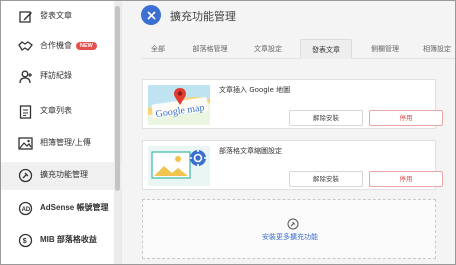 The height and width of the screenshot is (265, 456). I want to click on sidebar-item-visit-log: 拜訪紀錄, so click(61, 77).